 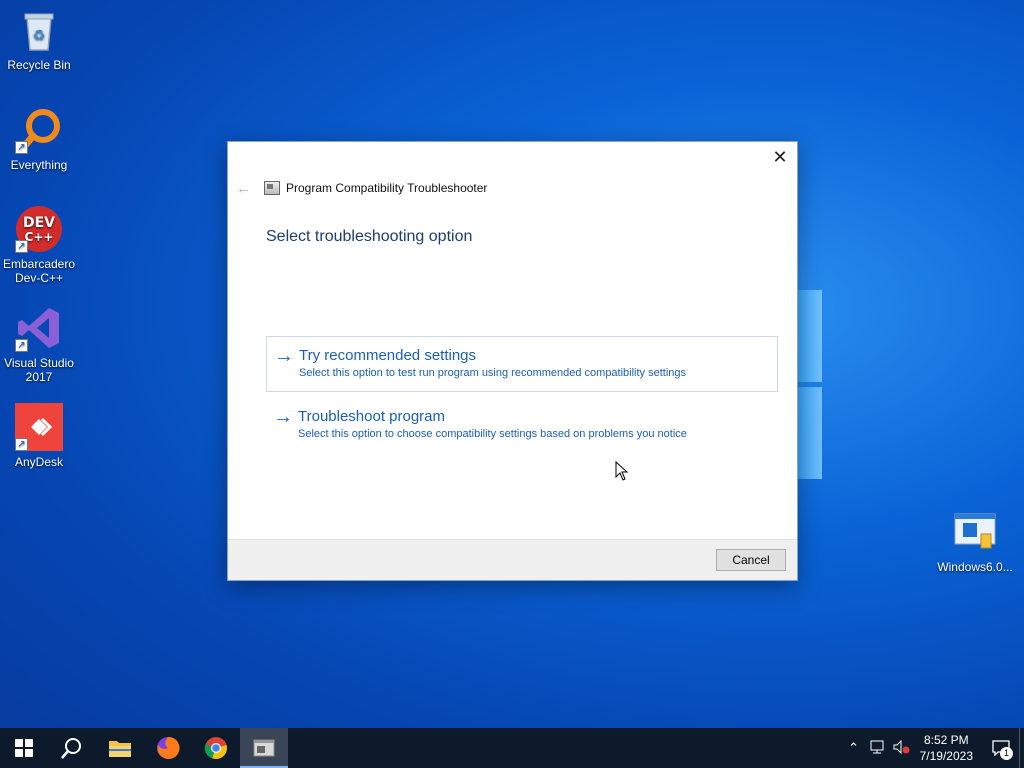 I want to click on taskbar-chrome, so click(x=216, y=748).